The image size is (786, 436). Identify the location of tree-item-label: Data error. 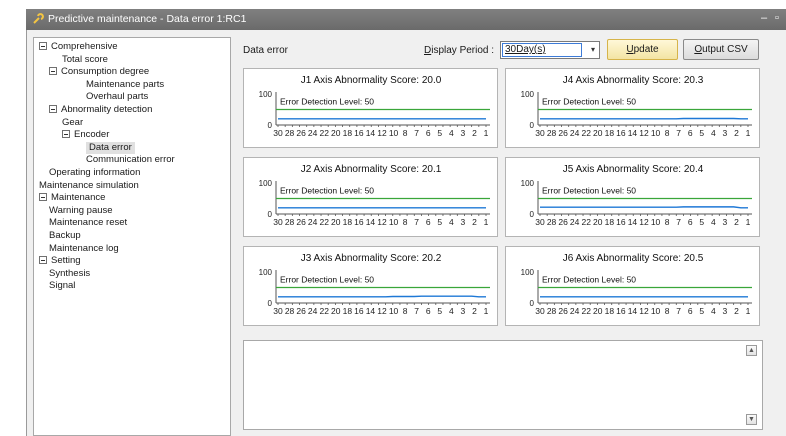
(110, 147).